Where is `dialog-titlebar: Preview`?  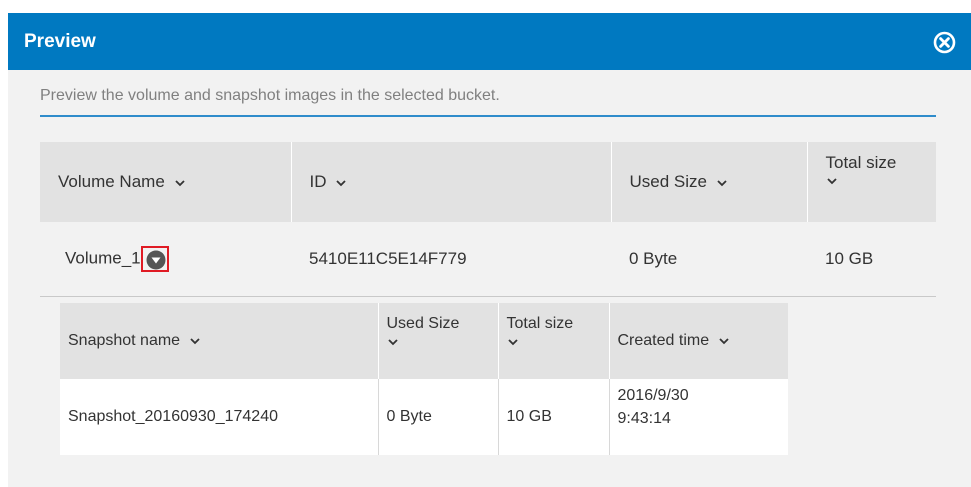 dialog-titlebar: Preview is located at coordinates (489, 41).